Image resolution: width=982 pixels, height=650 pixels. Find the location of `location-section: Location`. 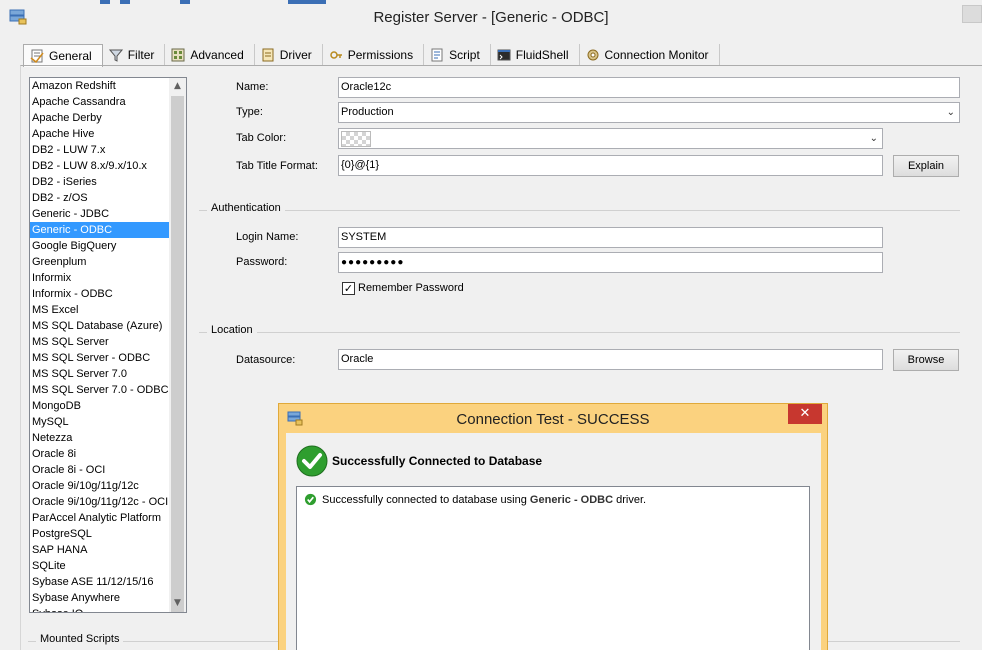

location-section: Location is located at coordinates (579, 331).